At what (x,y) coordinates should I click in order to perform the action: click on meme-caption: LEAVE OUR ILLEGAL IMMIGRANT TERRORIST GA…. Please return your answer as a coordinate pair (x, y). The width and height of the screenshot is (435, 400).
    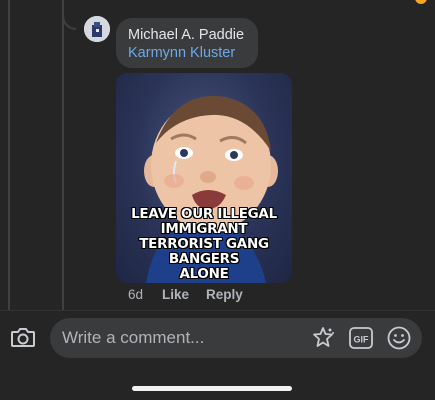
    Looking at the image, I should click on (204, 244).